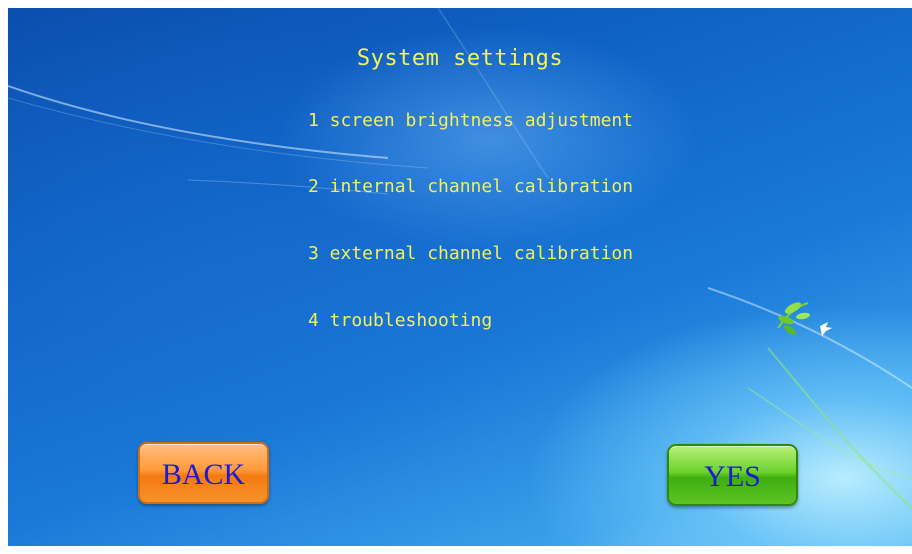 The width and height of the screenshot is (912, 554). What do you see at coordinates (793, 318) in the screenshot?
I see `leaf-sprig-icon` at bounding box center [793, 318].